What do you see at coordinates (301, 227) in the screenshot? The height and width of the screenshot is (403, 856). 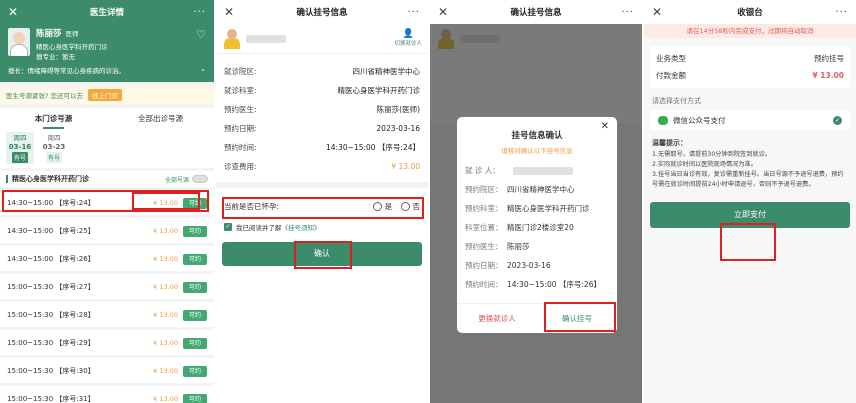 I see `notice-link: 《挂号须知》` at bounding box center [301, 227].